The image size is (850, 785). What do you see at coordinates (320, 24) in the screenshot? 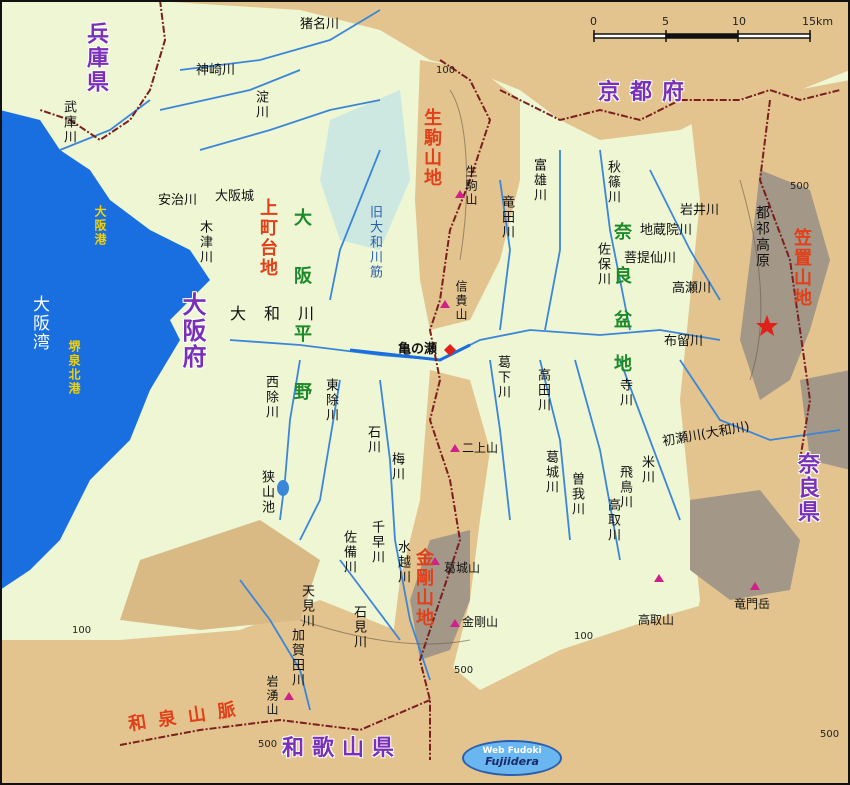
I see `label-river-ina: 猪名川` at bounding box center [320, 24].